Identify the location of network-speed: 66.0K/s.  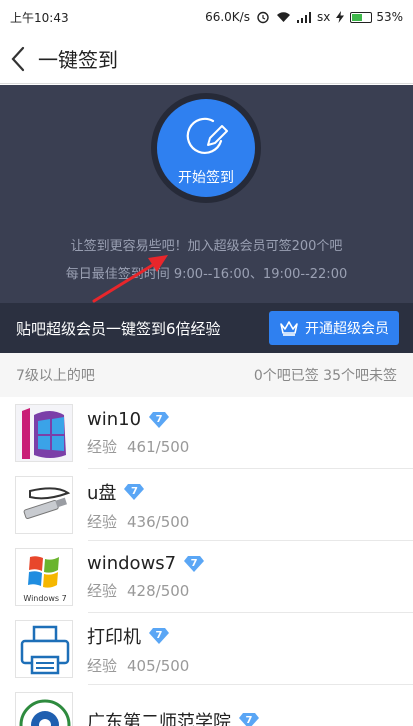
(227, 17).